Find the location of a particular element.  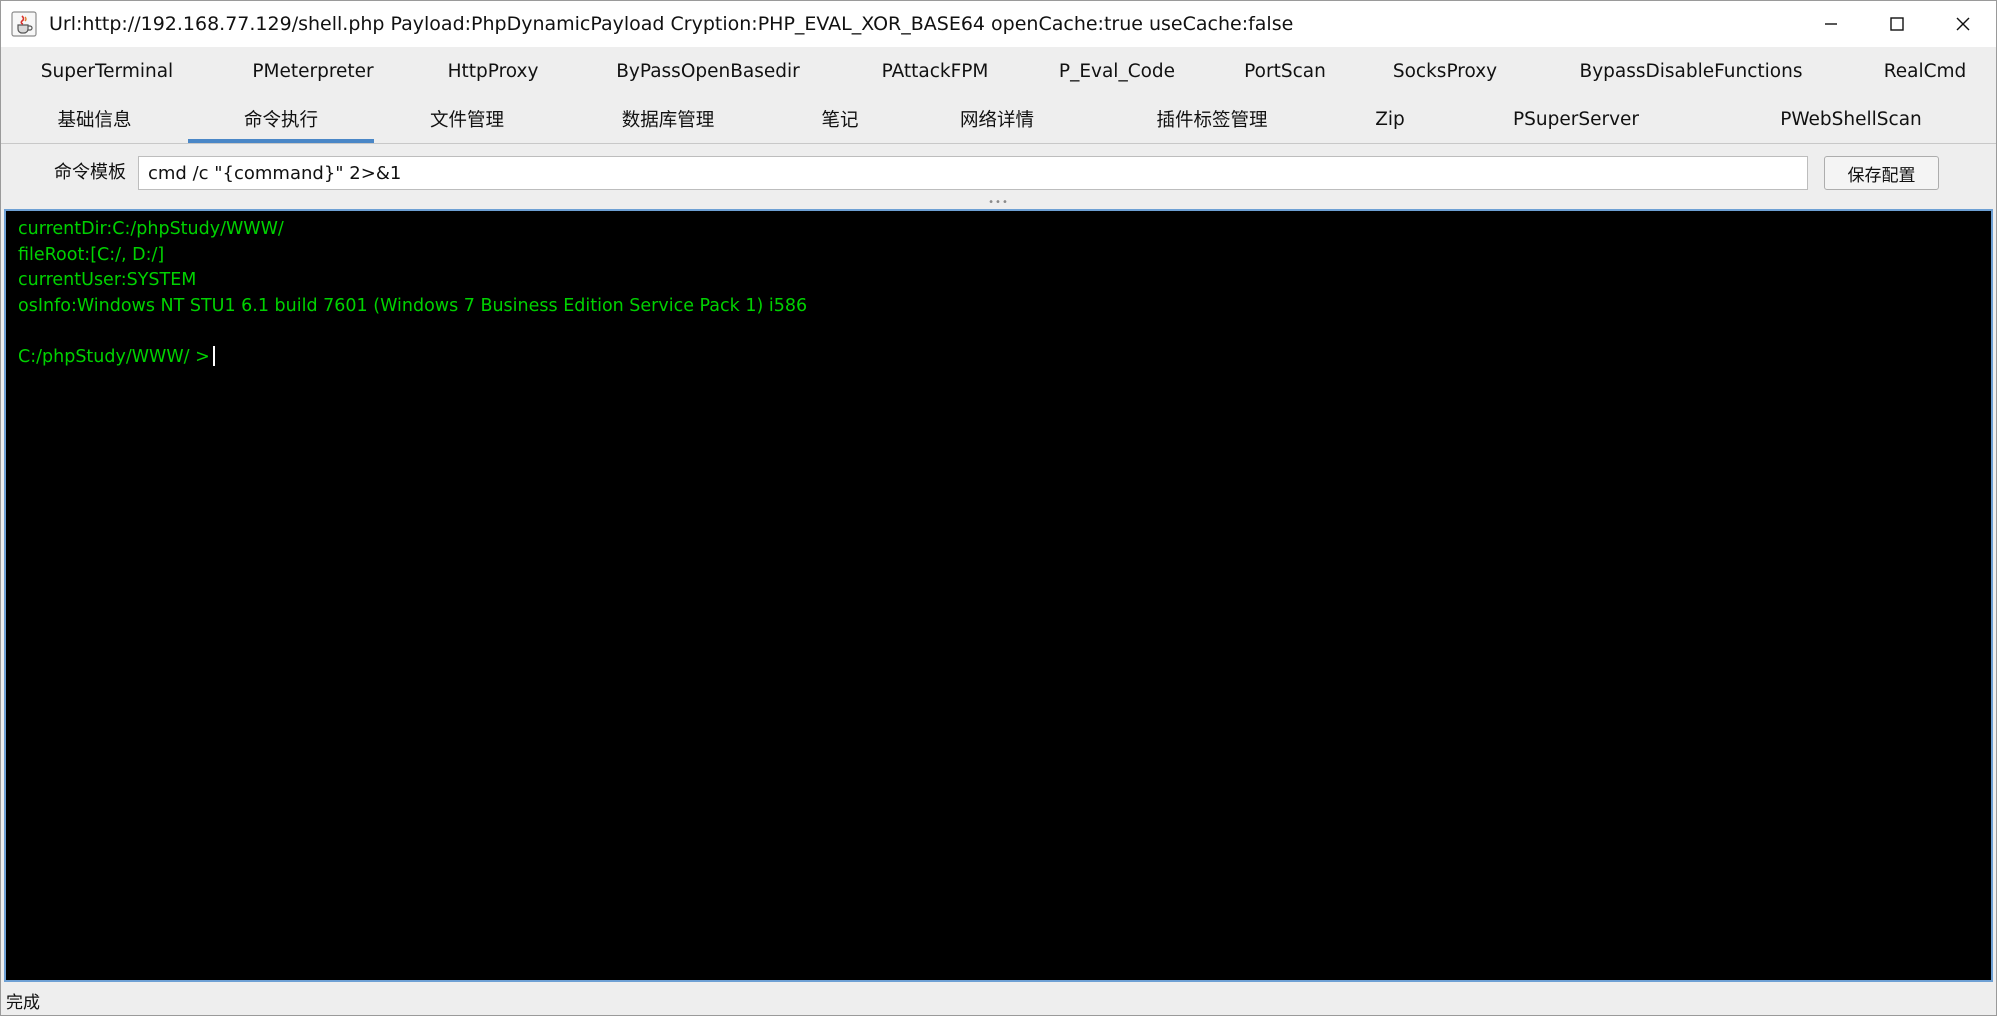

terminal-line-file-root: fileRoot:[C:/, D:/] is located at coordinates (91, 254).